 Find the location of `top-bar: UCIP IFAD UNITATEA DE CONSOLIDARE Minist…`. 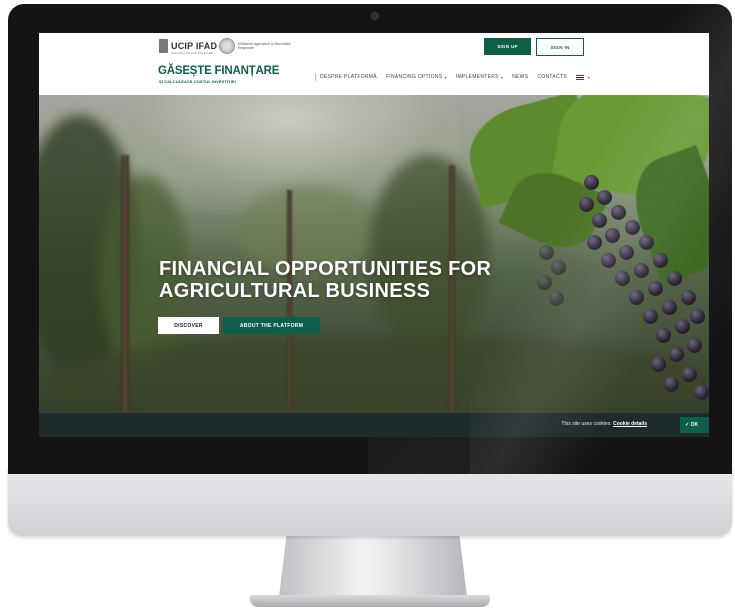

top-bar: UCIP IFAD UNITATEA DE CONSOLIDARE Minist… is located at coordinates (374, 47).